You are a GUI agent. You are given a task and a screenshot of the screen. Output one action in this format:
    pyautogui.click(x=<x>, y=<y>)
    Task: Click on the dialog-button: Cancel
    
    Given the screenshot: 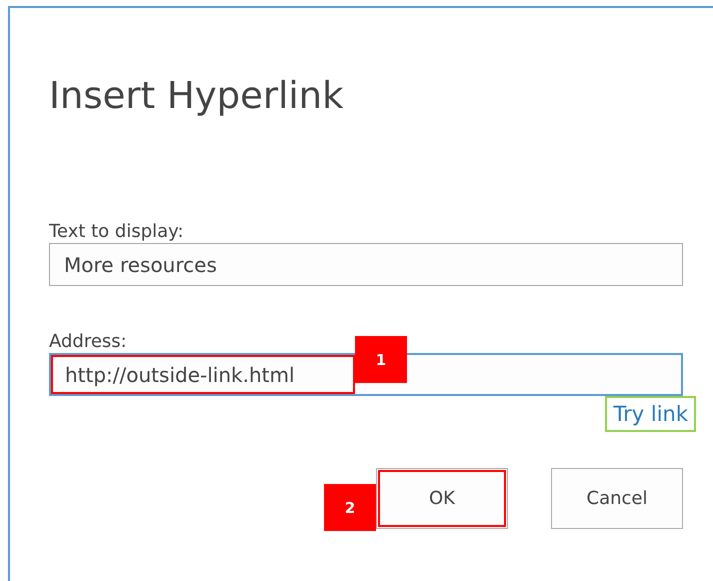 What is the action you would take?
    pyautogui.click(x=617, y=498)
    